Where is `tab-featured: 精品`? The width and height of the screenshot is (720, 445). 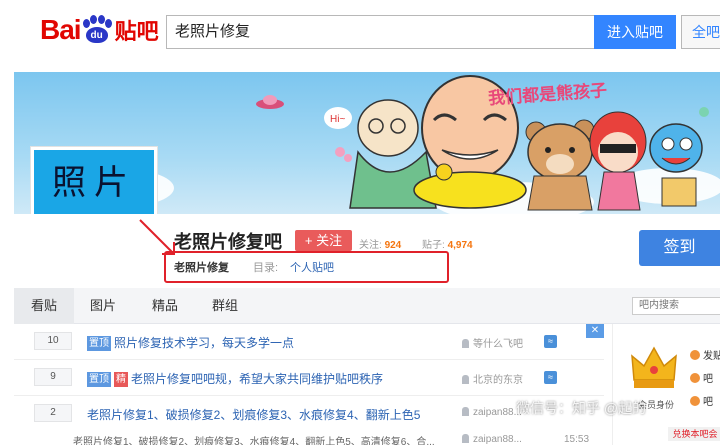
tab-featured: 精品 is located at coordinates (165, 306).